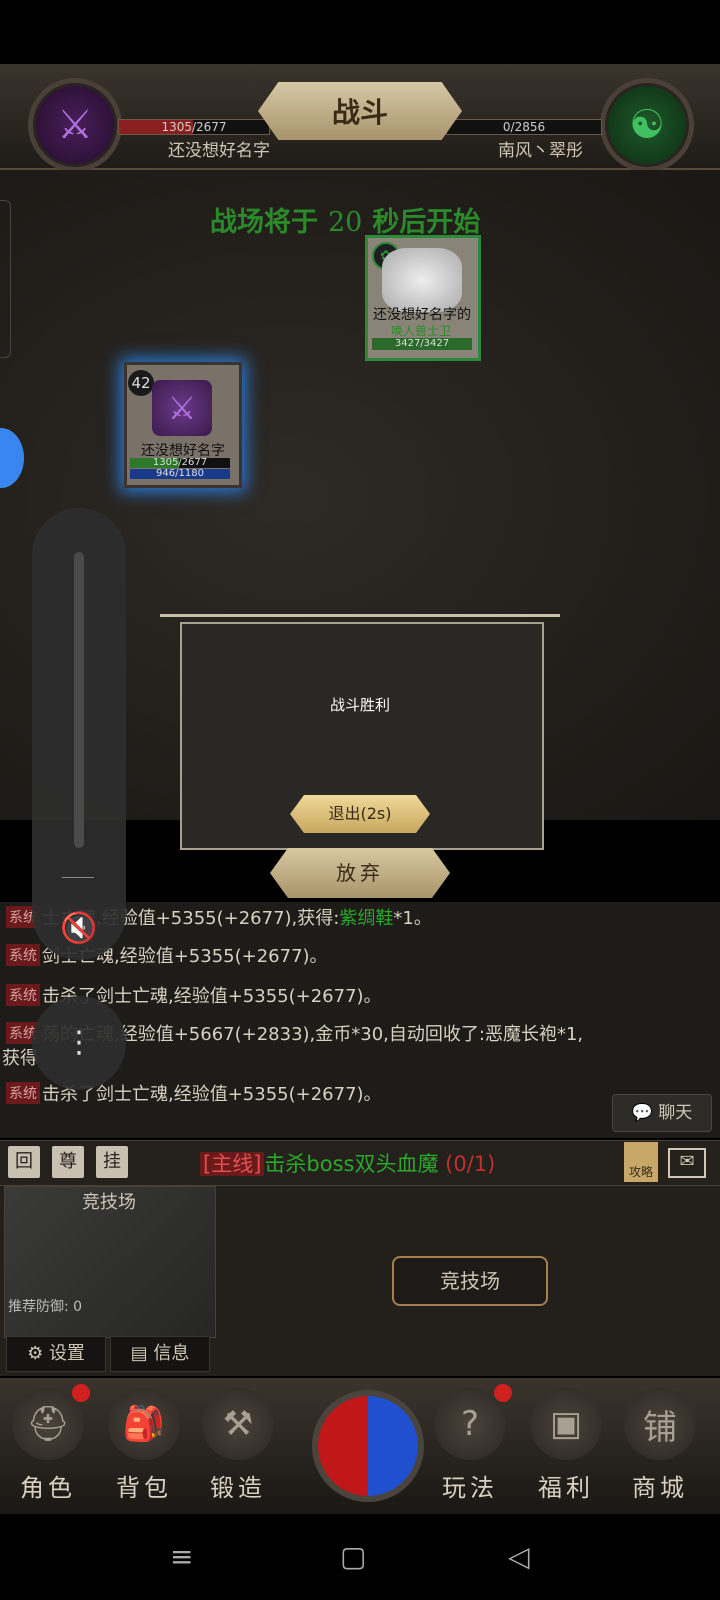  Describe the element at coordinates (360, 111) in the screenshot. I see `page-title: 战斗` at that location.